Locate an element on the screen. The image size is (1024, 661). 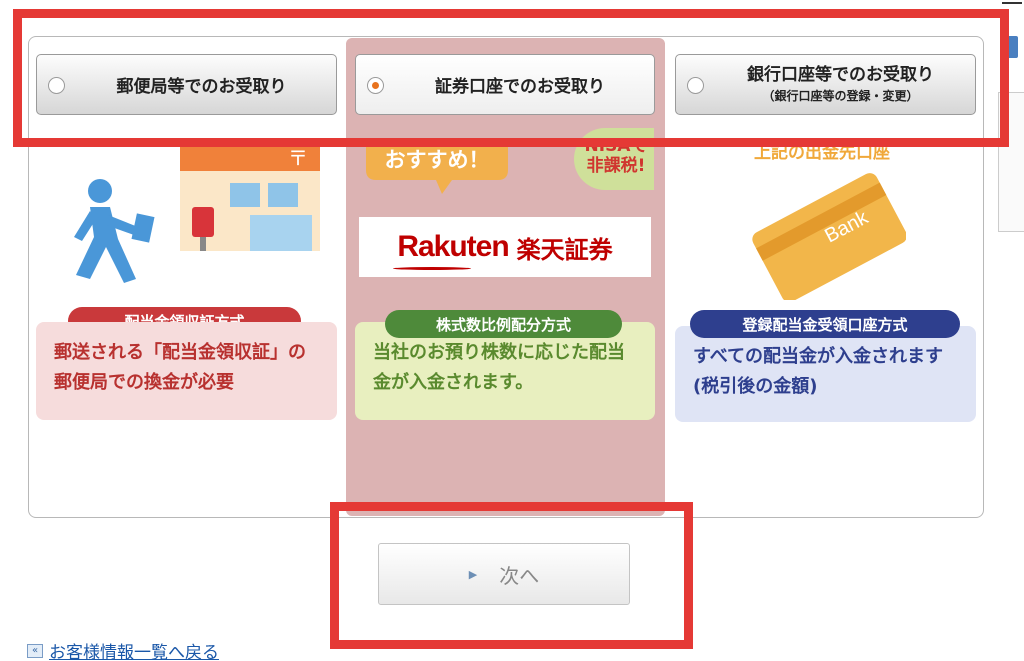
right-description-text: すべての配当金が入金されます(税引後の金額) is located at coordinates (818, 371).